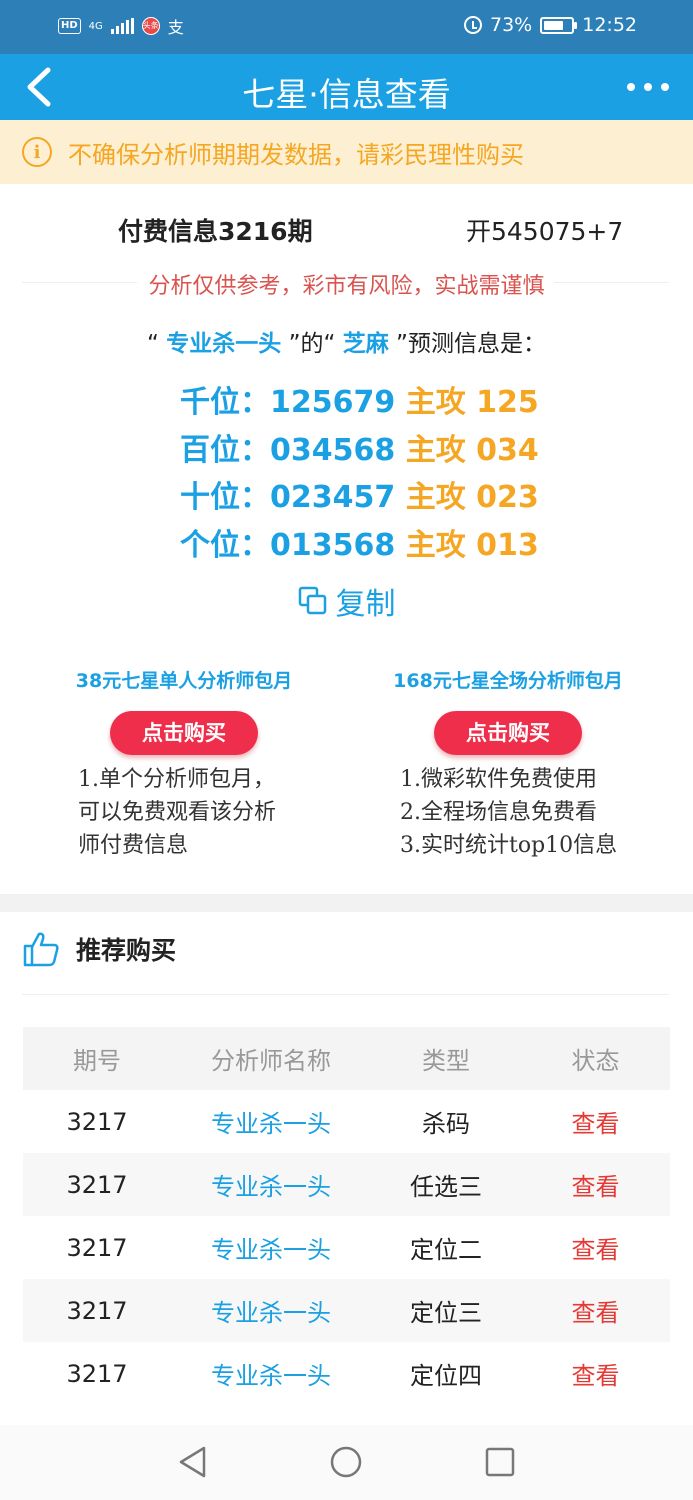  I want to click on system-nav-bar, so click(346, 1462).